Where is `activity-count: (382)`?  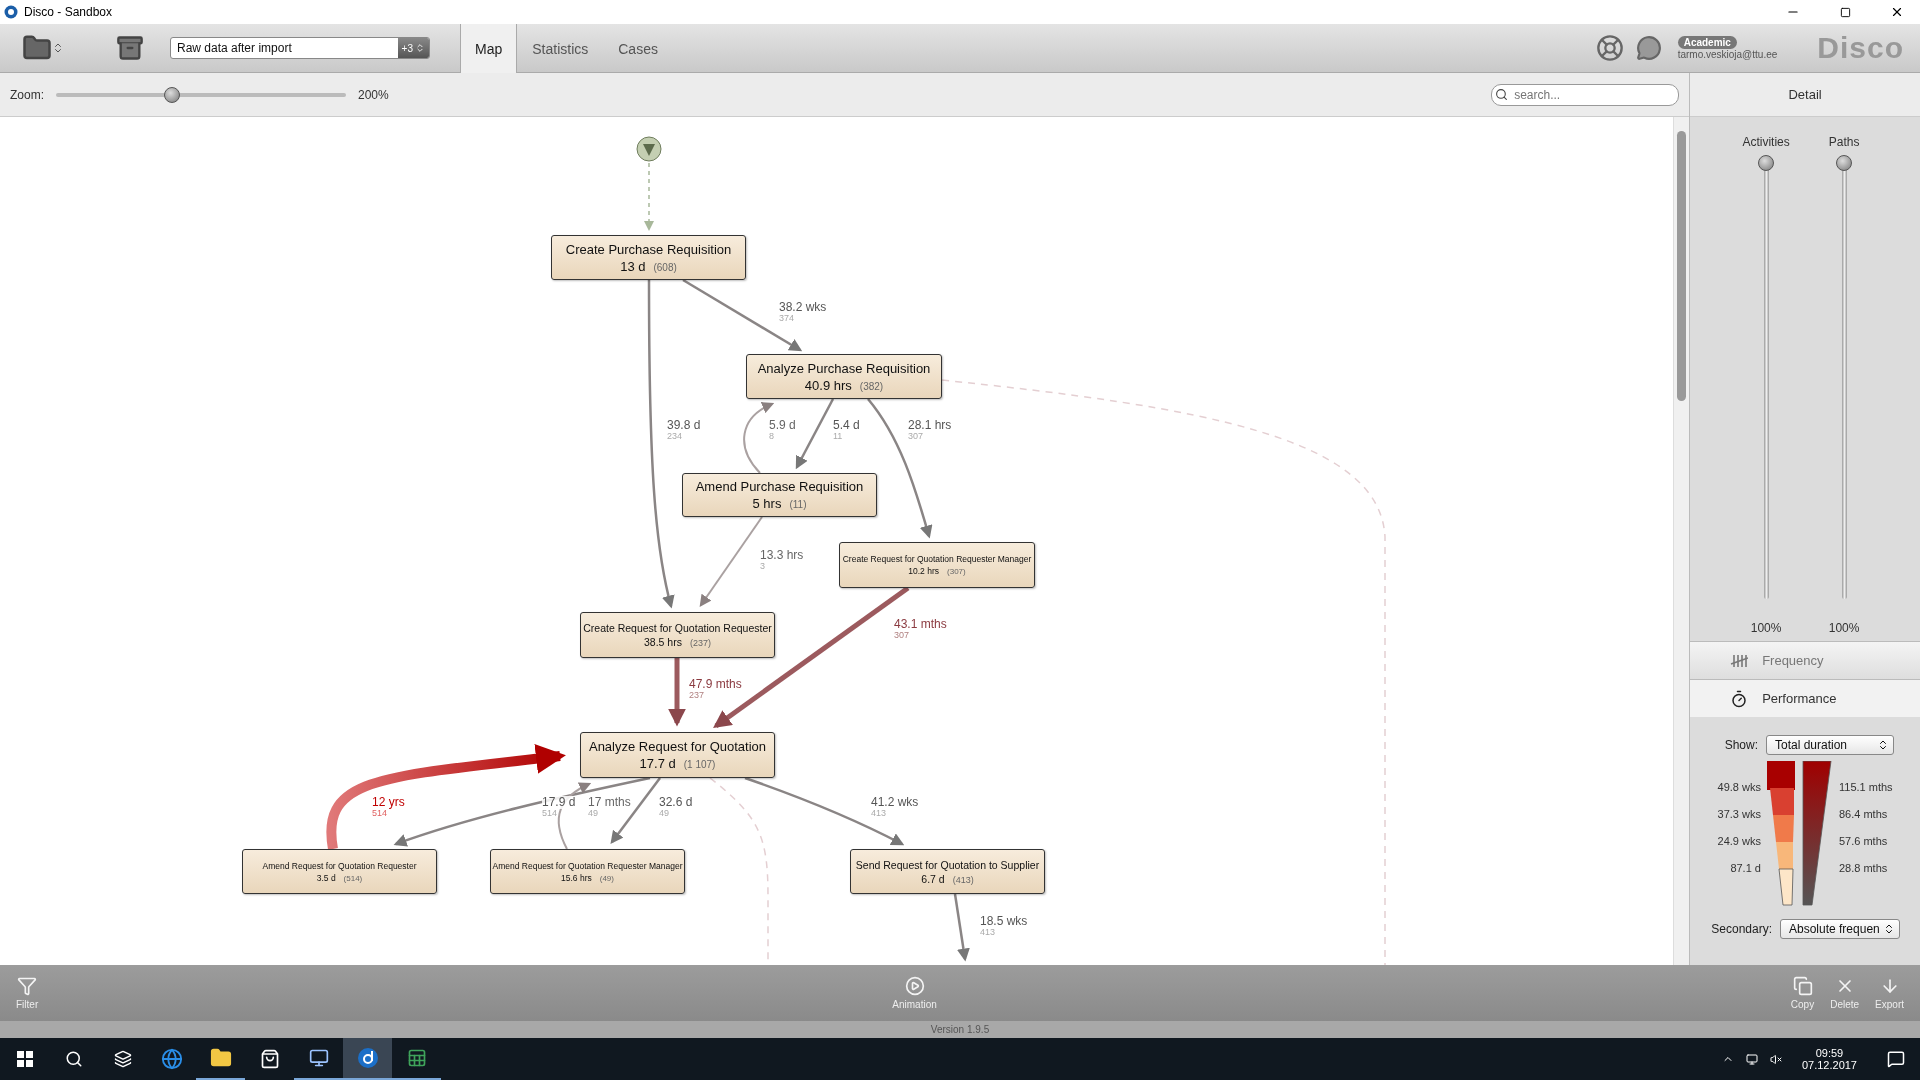
activity-count: (382) is located at coordinates (871, 386).